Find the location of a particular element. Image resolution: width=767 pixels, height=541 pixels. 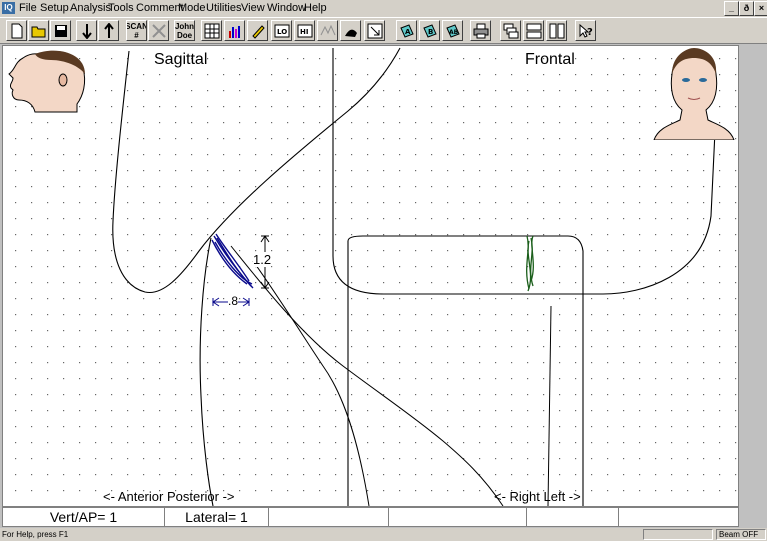

save-button is located at coordinates (60, 30).